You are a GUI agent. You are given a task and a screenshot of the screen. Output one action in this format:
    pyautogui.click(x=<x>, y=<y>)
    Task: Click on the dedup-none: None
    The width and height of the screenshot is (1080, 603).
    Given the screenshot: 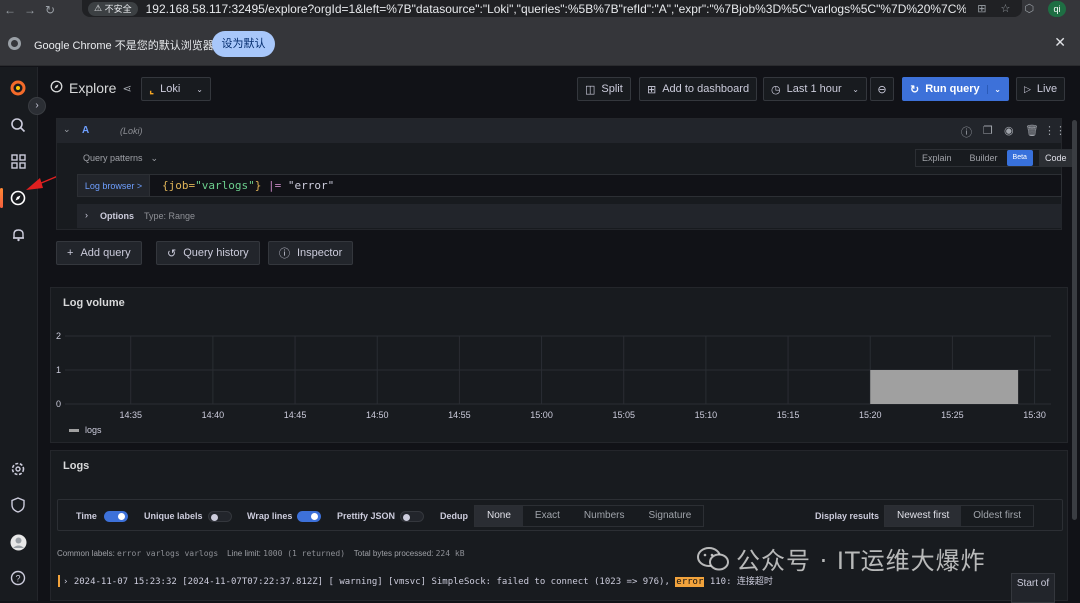 What is the action you would take?
    pyautogui.click(x=499, y=516)
    